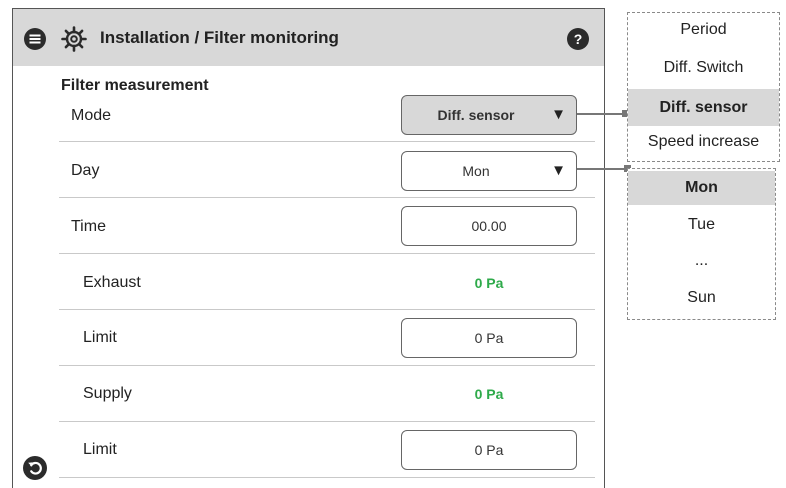 This screenshot has width=786, height=488. What do you see at coordinates (100, 337) in the screenshot?
I see `exhaust-limit-label: Limit` at bounding box center [100, 337].